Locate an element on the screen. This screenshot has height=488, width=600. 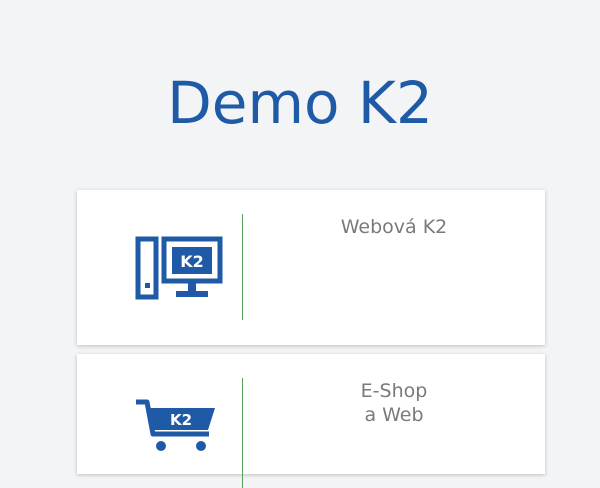
shopping-cart-k2-icon: K2 is located at coordinates (175, 425).